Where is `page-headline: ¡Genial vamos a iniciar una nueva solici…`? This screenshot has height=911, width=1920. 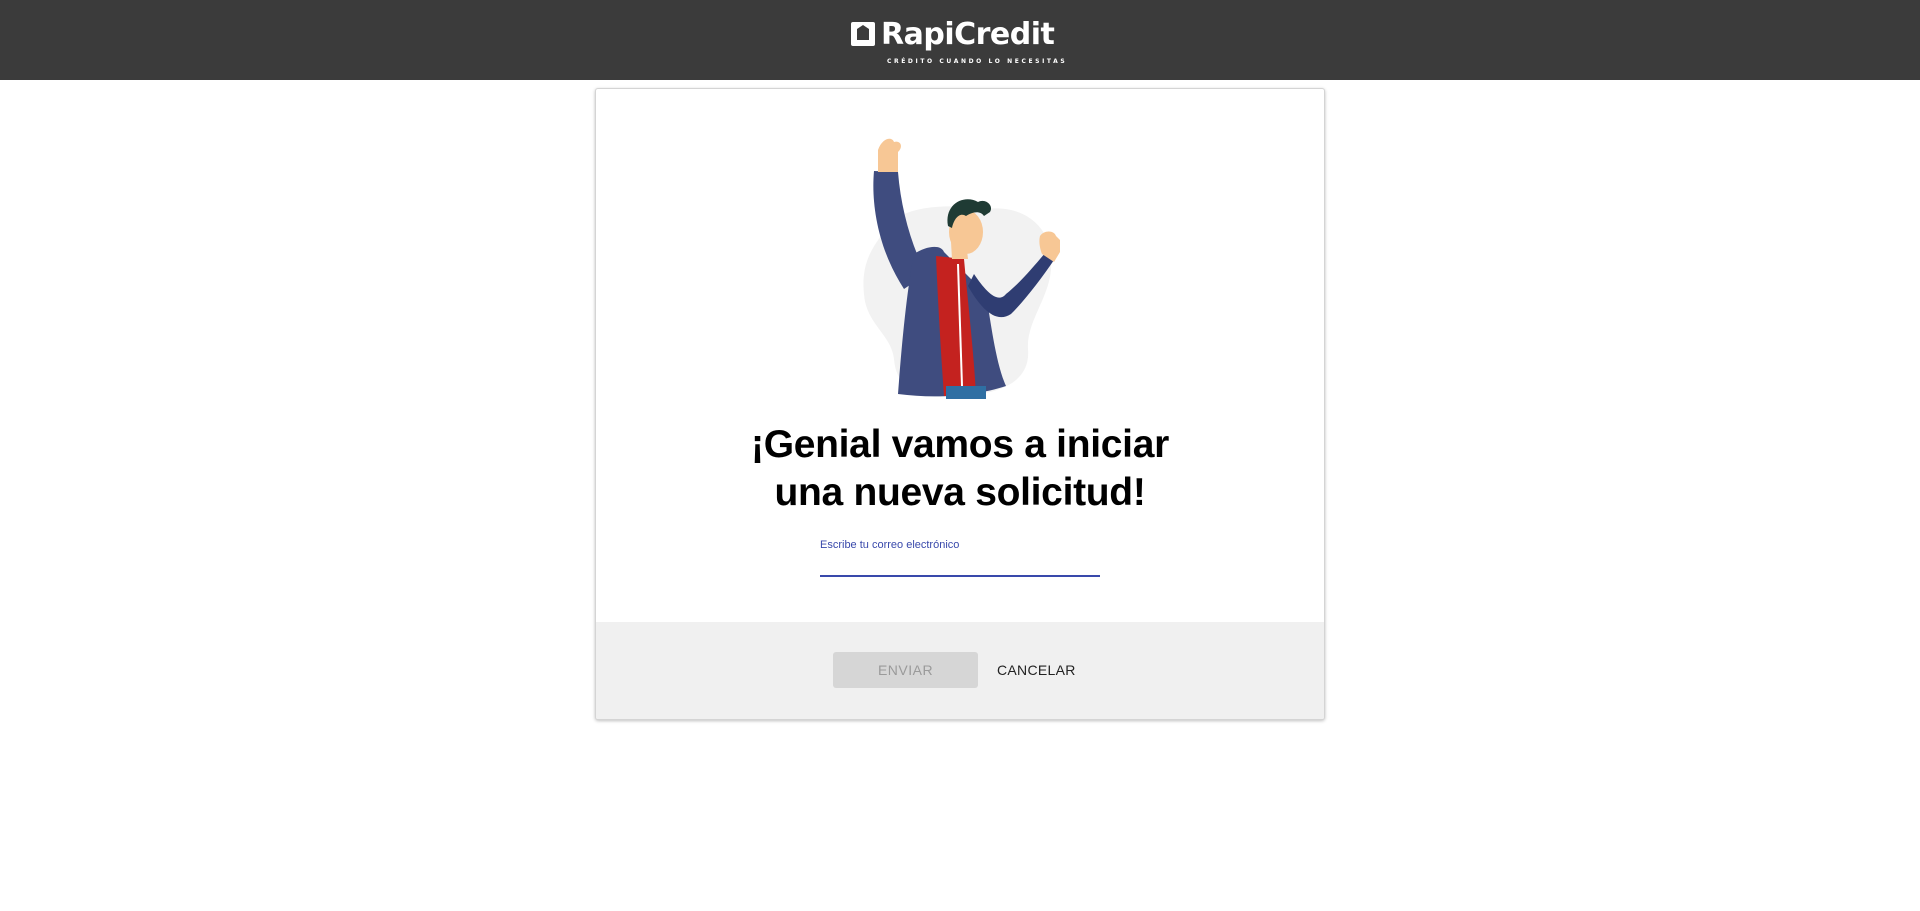
page-headline: ¡Genial vamos a iniciar una nueva solici… is located at coordinates (960, 469).